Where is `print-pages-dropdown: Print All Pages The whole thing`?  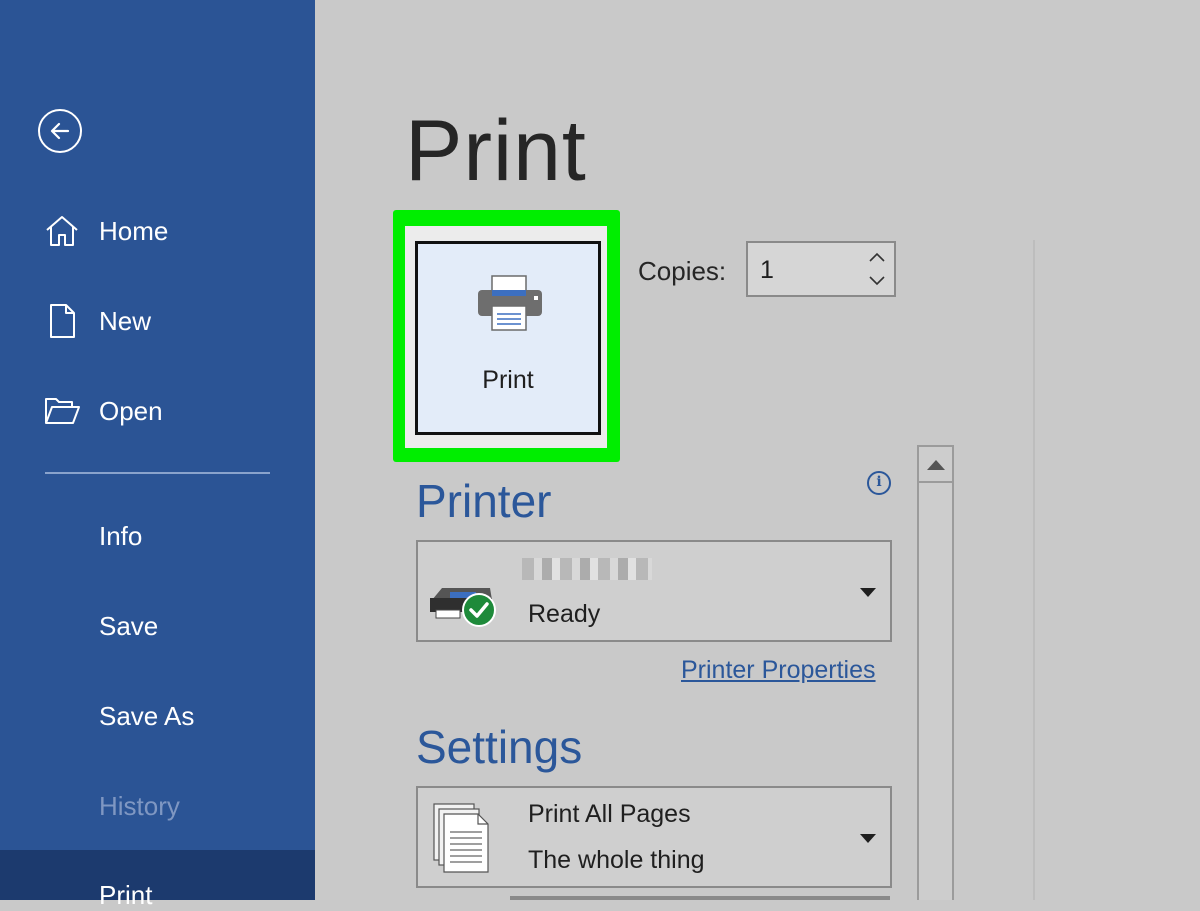
print-pages-dropdown: Print All Pages The whole thing is located at coordinates (654, 837).